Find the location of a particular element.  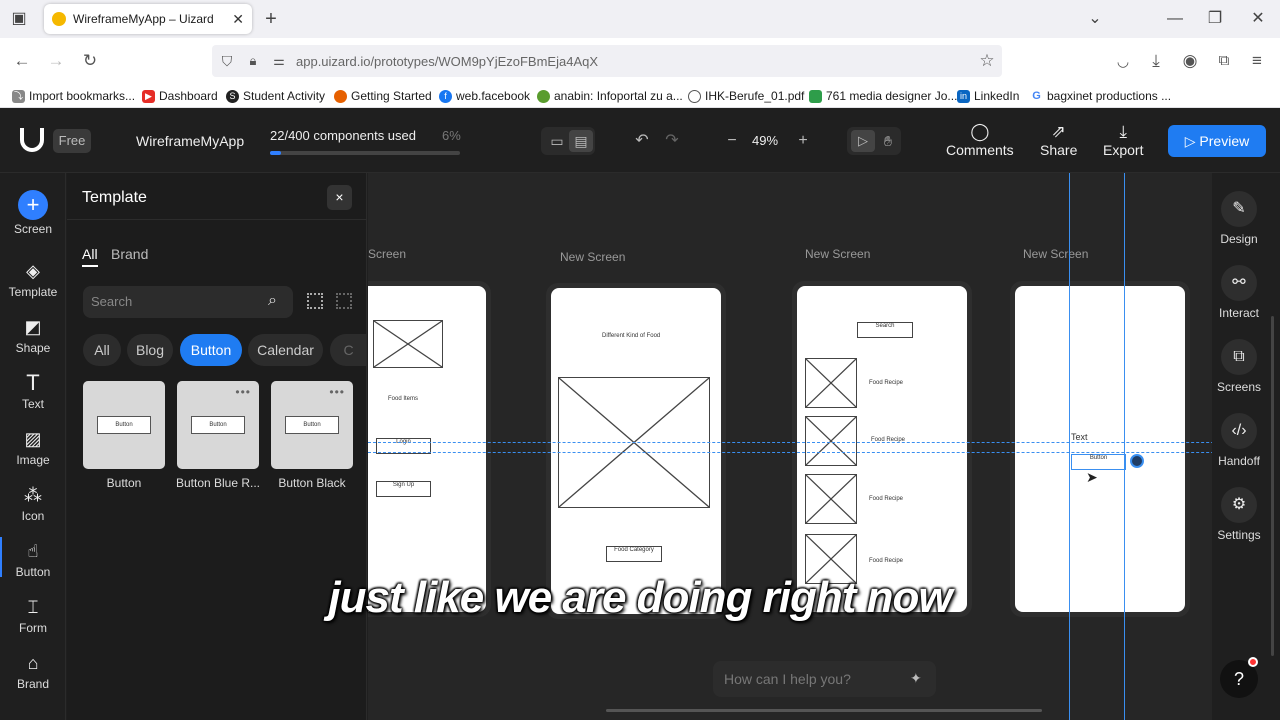

extensions-icon: ⧉ is located at coordinates (1224, 61).